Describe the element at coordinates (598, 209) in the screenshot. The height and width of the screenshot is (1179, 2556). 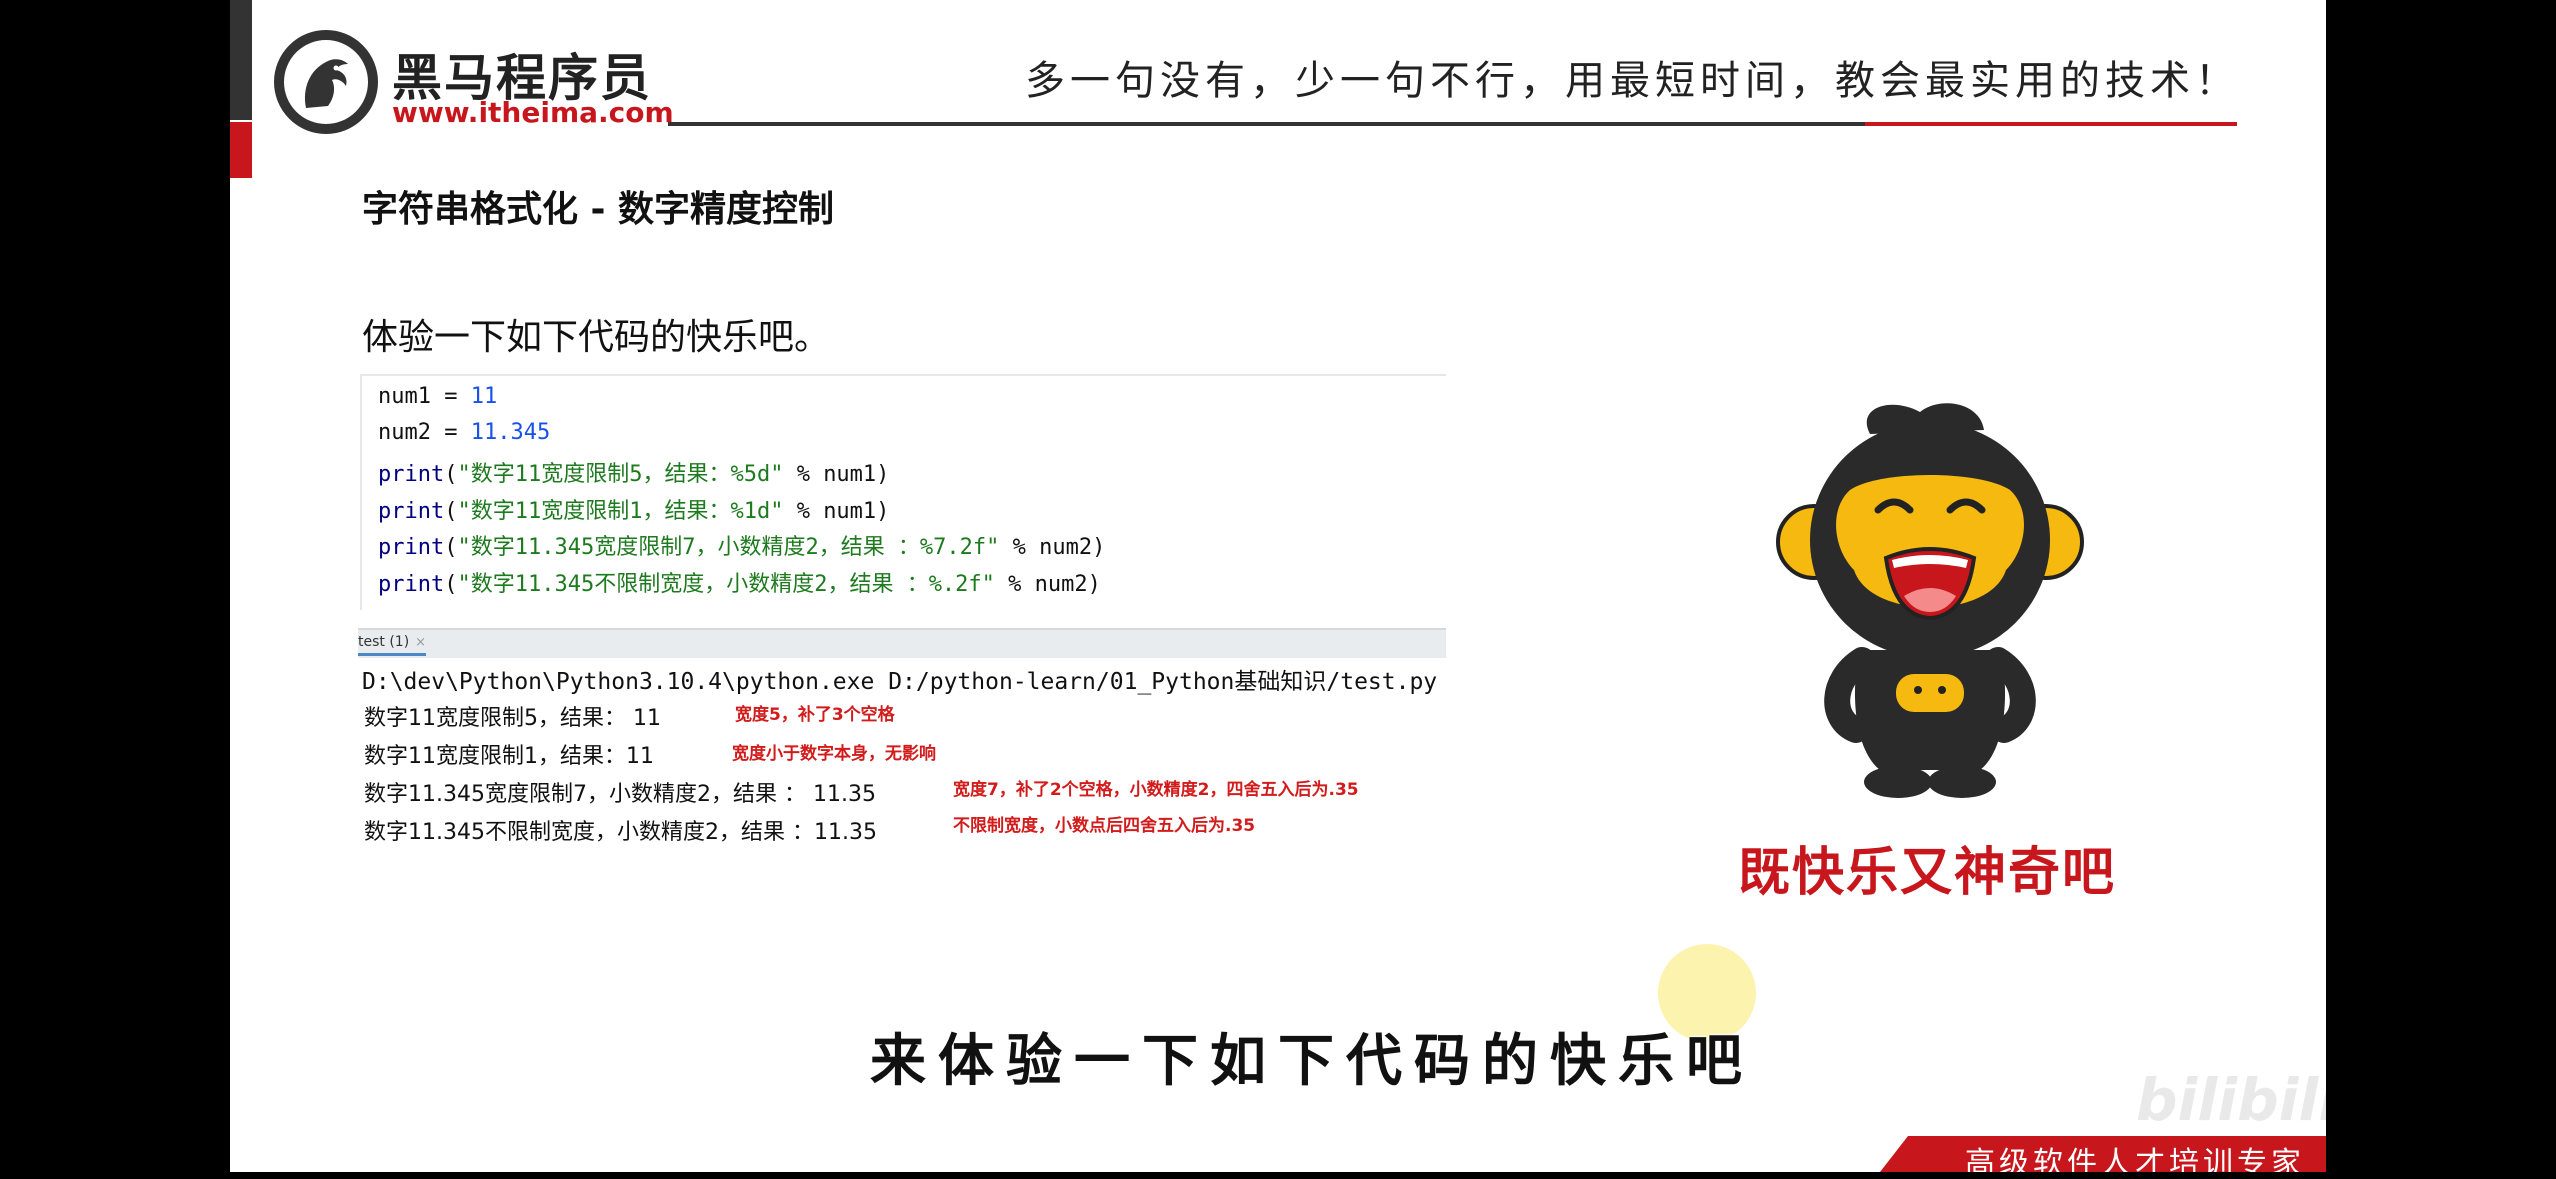
I see `slide-title: 字符串格式化 - 数字精度控制` at that location.